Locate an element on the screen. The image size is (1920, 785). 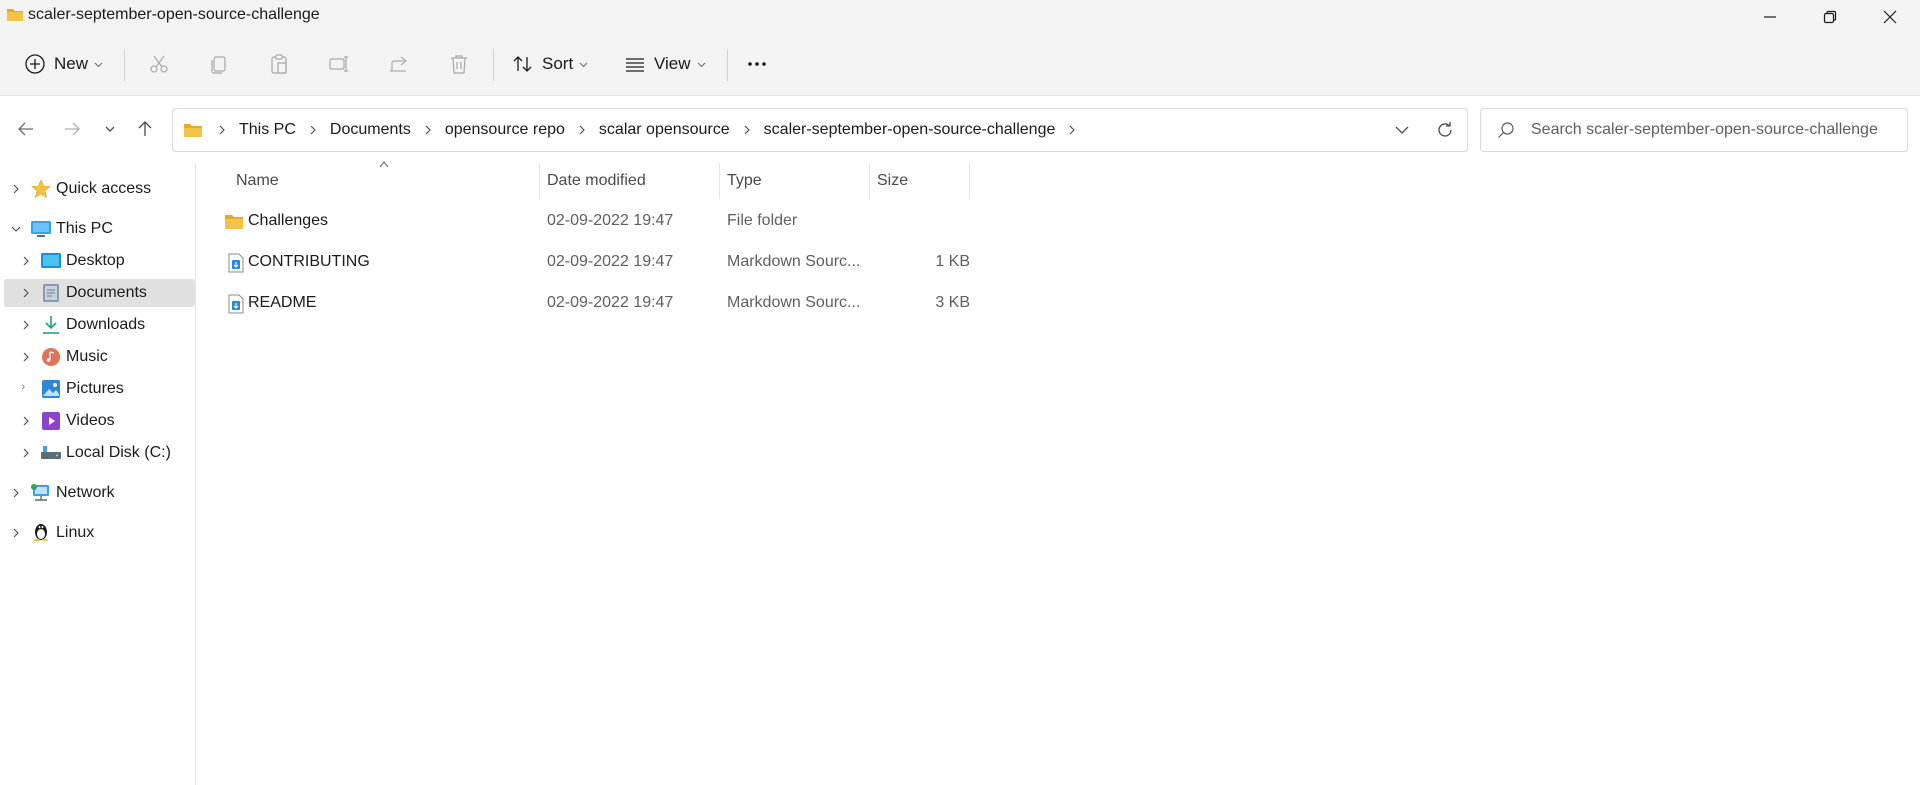
breadcrumb-this-pc: This PC is located at coordinates (267, 130).